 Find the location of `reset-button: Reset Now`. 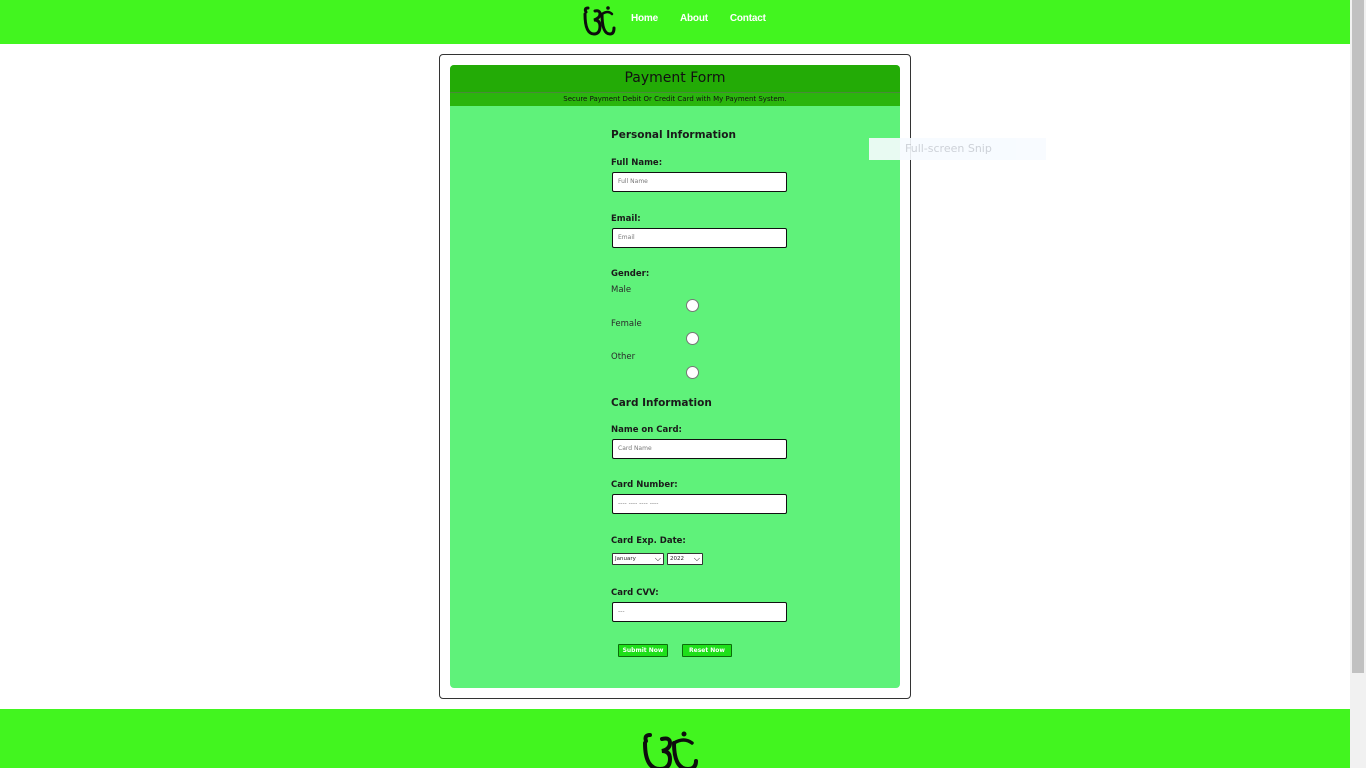

reset-button: Reset Now is located at coordinates (707, 650).